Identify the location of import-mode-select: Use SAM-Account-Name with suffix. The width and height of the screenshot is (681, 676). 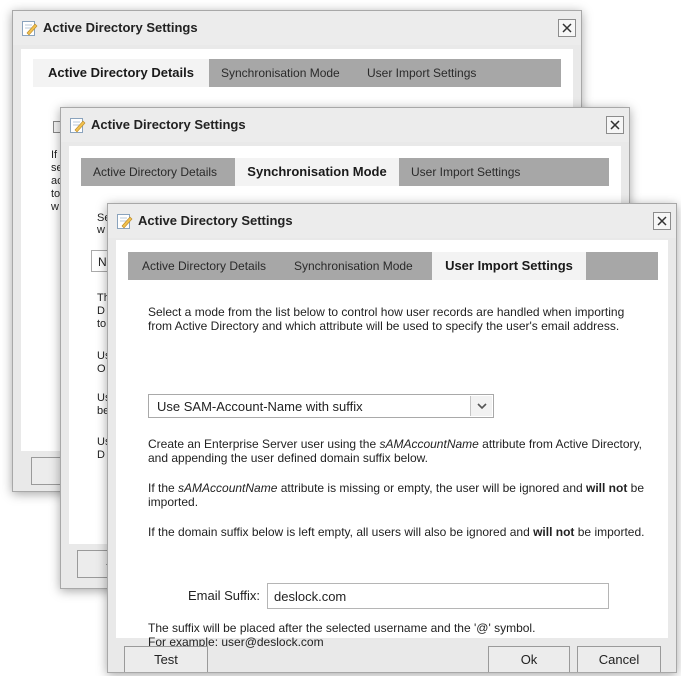
(321, 406).